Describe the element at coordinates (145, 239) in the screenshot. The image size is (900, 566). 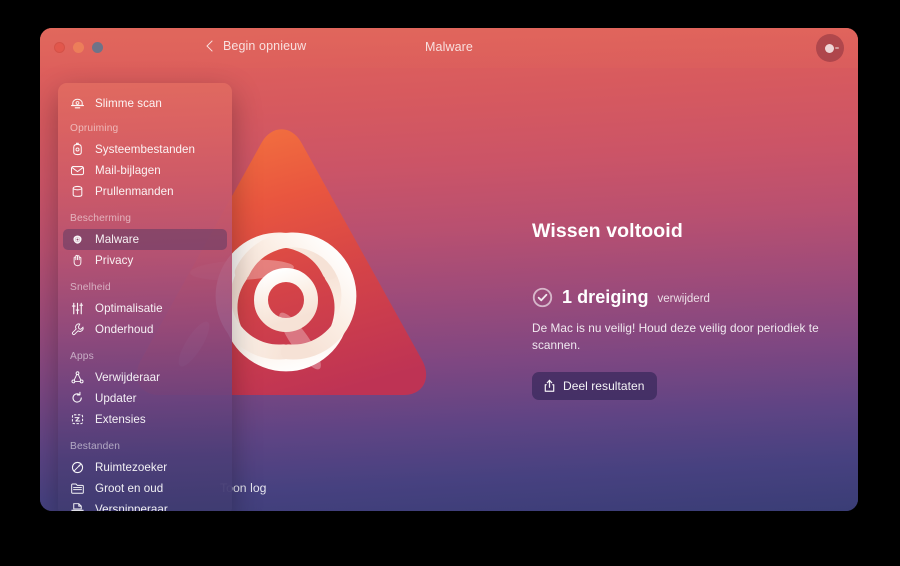
I see `sidebar-item-malware: Malware` at that location.